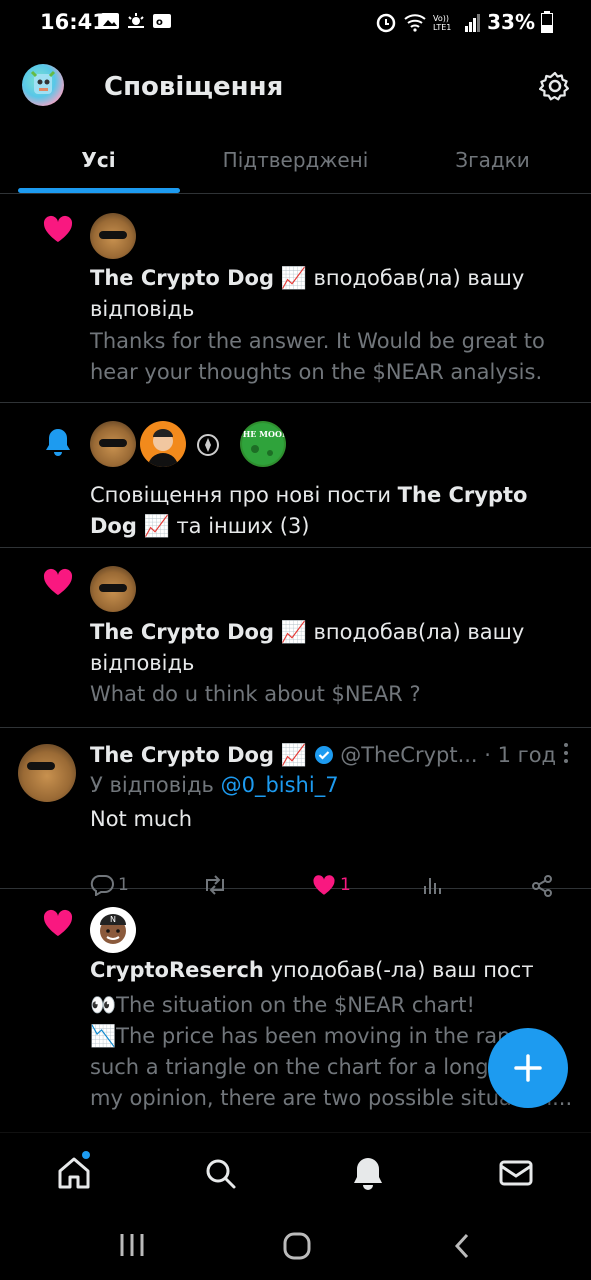  Describe the element at coordinates (73, 22) in the screenshot. I see `status-time: 16:41` at that location.